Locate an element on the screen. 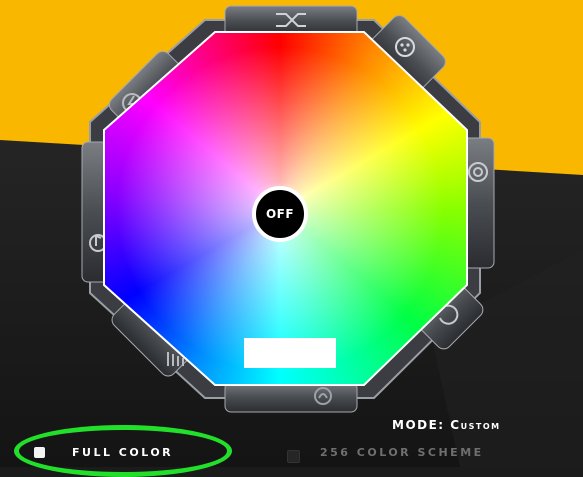  off-button: OFF is located at coordinates (280, 214).